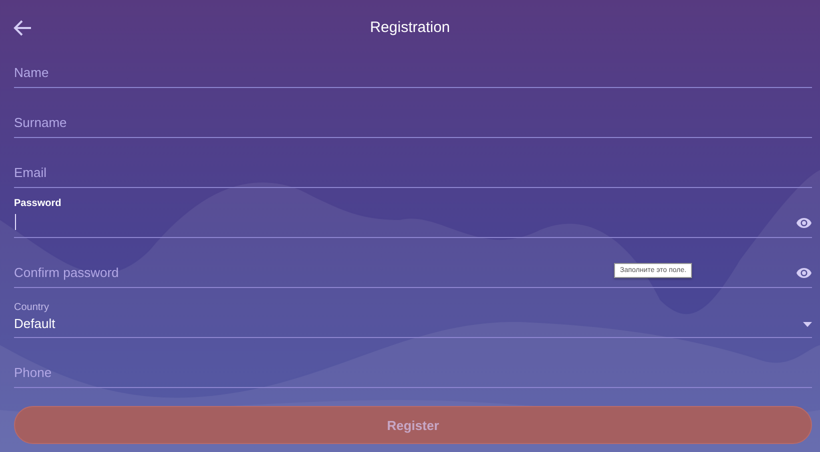 This screenshot has height=452, width=820. I want to click on select-value: Default, so click(35, 324).